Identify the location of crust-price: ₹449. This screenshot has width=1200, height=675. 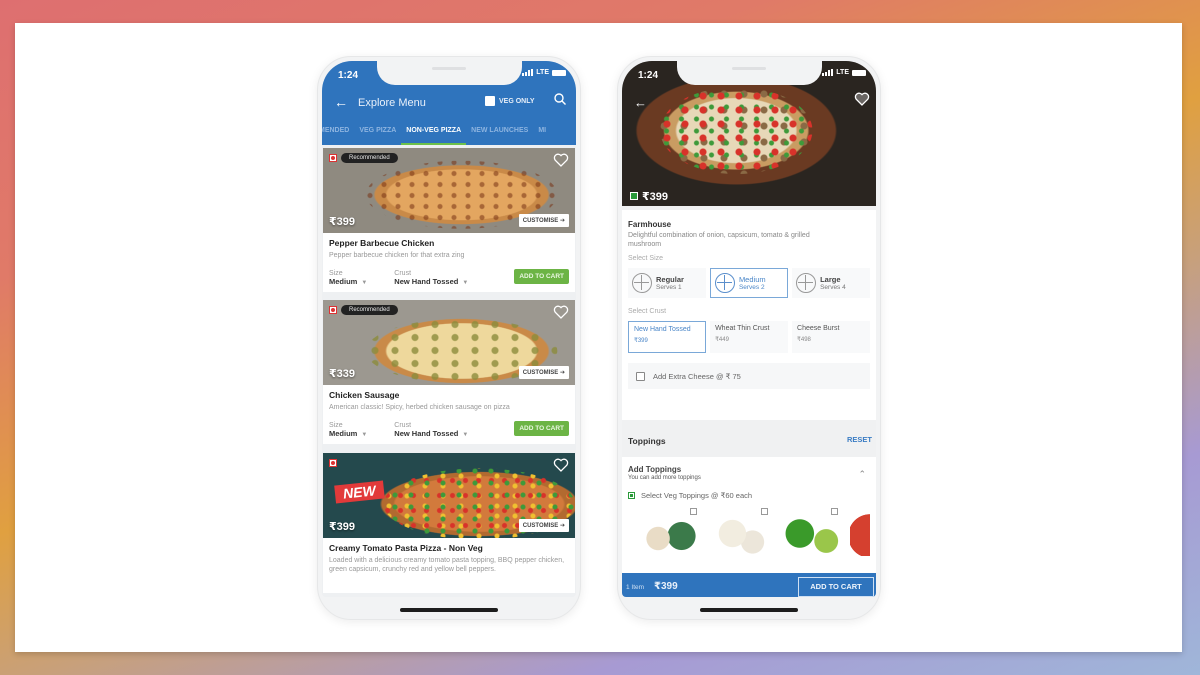
(722, 340).